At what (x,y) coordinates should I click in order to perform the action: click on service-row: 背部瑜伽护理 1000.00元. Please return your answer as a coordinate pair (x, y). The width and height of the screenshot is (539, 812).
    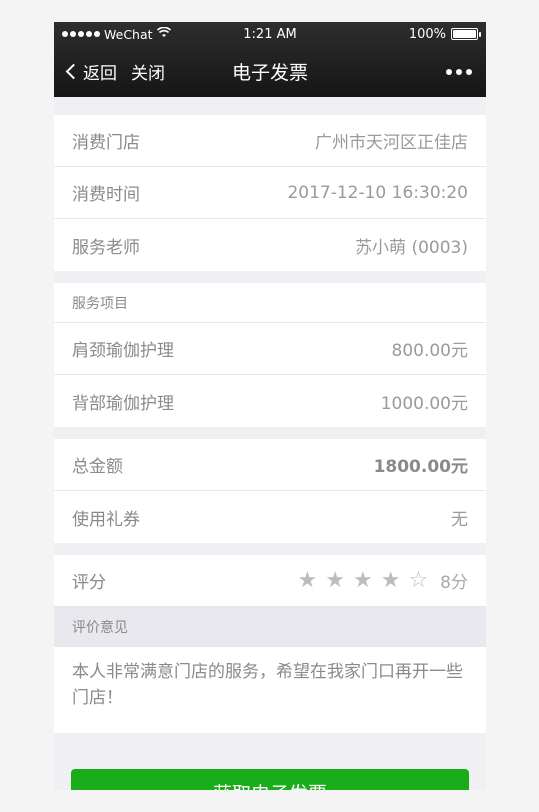
    Looking at the image, I should click on (270, 401).